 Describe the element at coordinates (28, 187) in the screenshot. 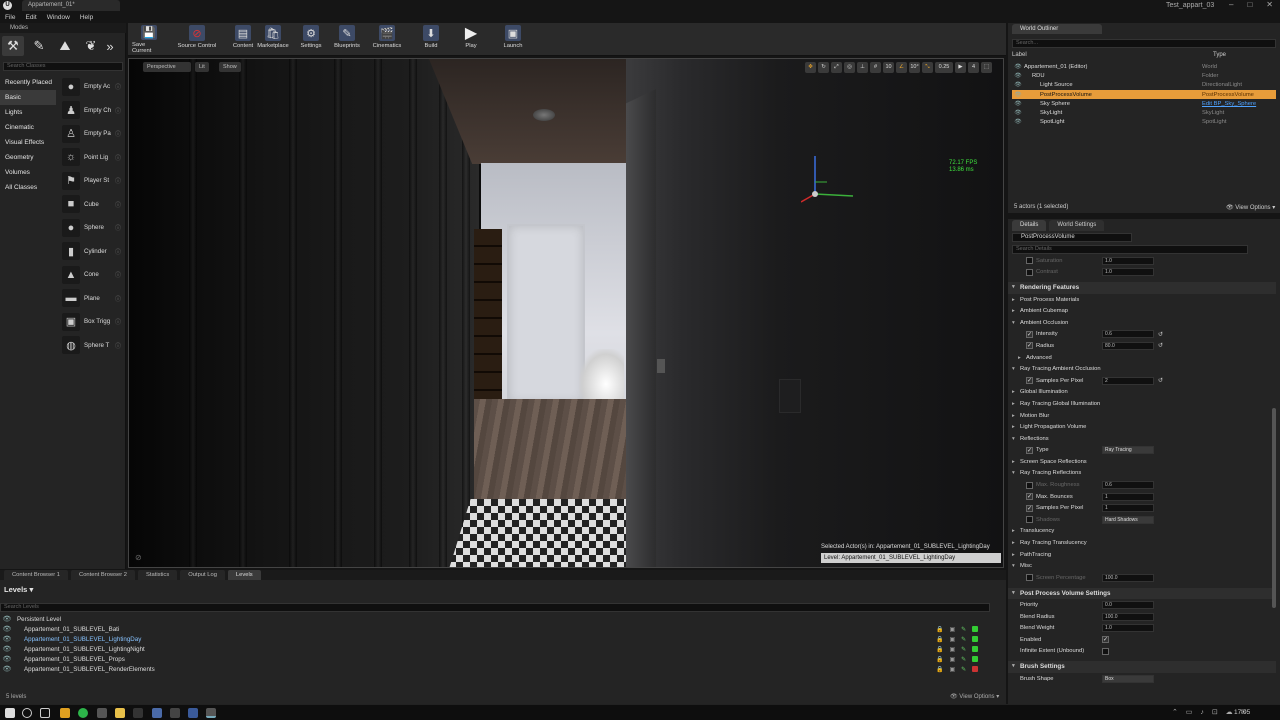

I see `category-all-classes: All Classes` at that location.